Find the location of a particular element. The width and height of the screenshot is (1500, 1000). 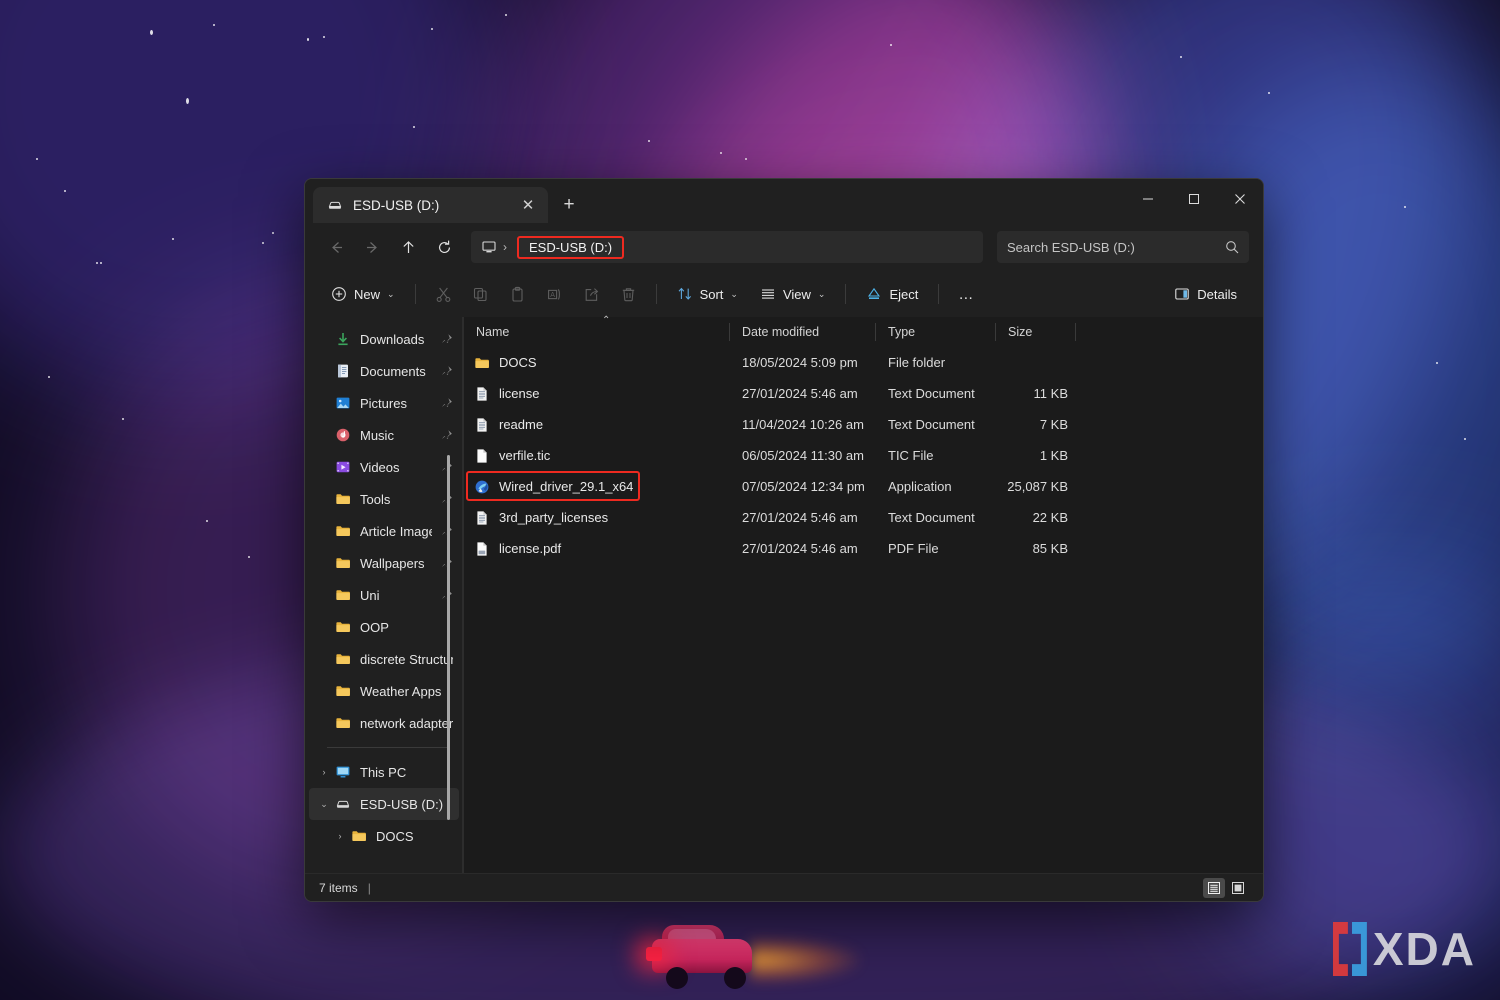

large-icons-view-button is located at coordinates (1238, 888).